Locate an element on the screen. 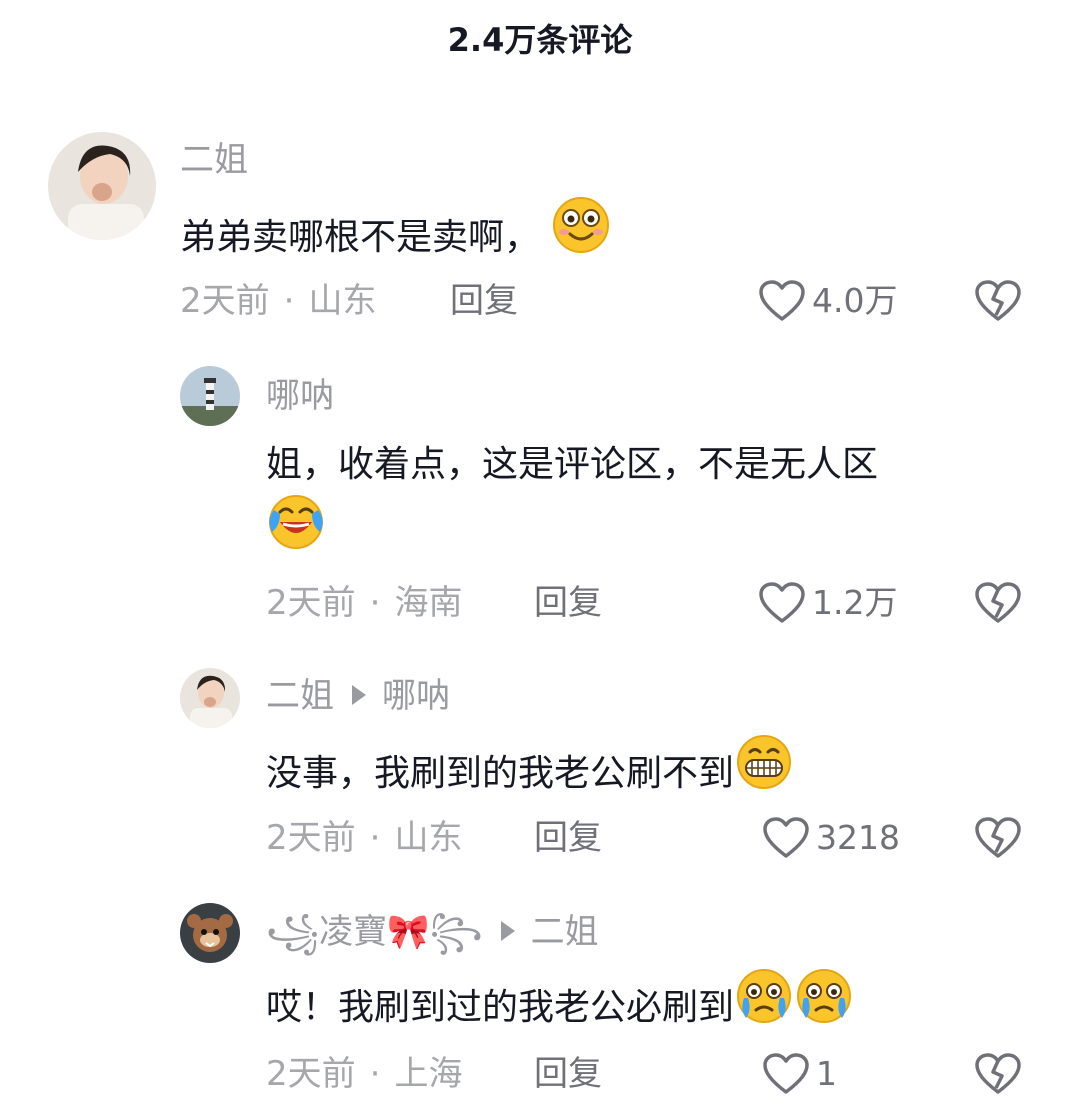  grin-emoji-icon is located at coordinates (764, 771).